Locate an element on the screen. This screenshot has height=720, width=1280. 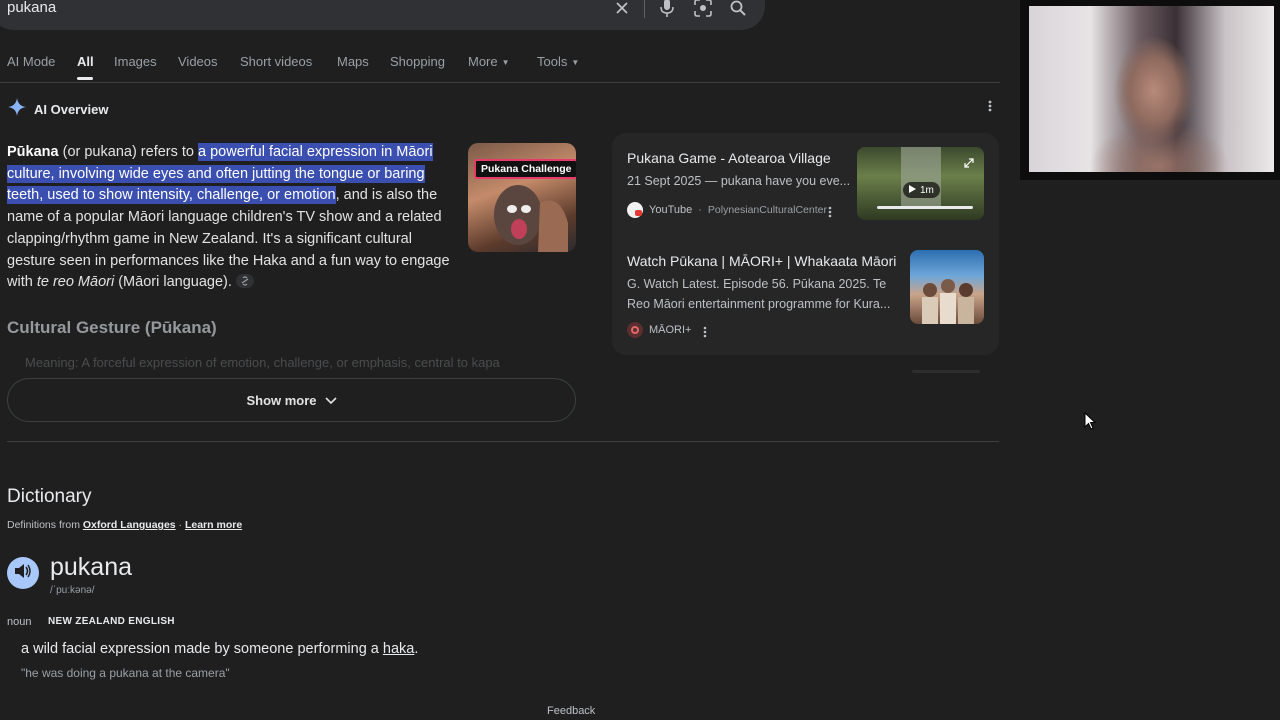
tab-tools: Tools ▼ is located at coordinates (558, 61).